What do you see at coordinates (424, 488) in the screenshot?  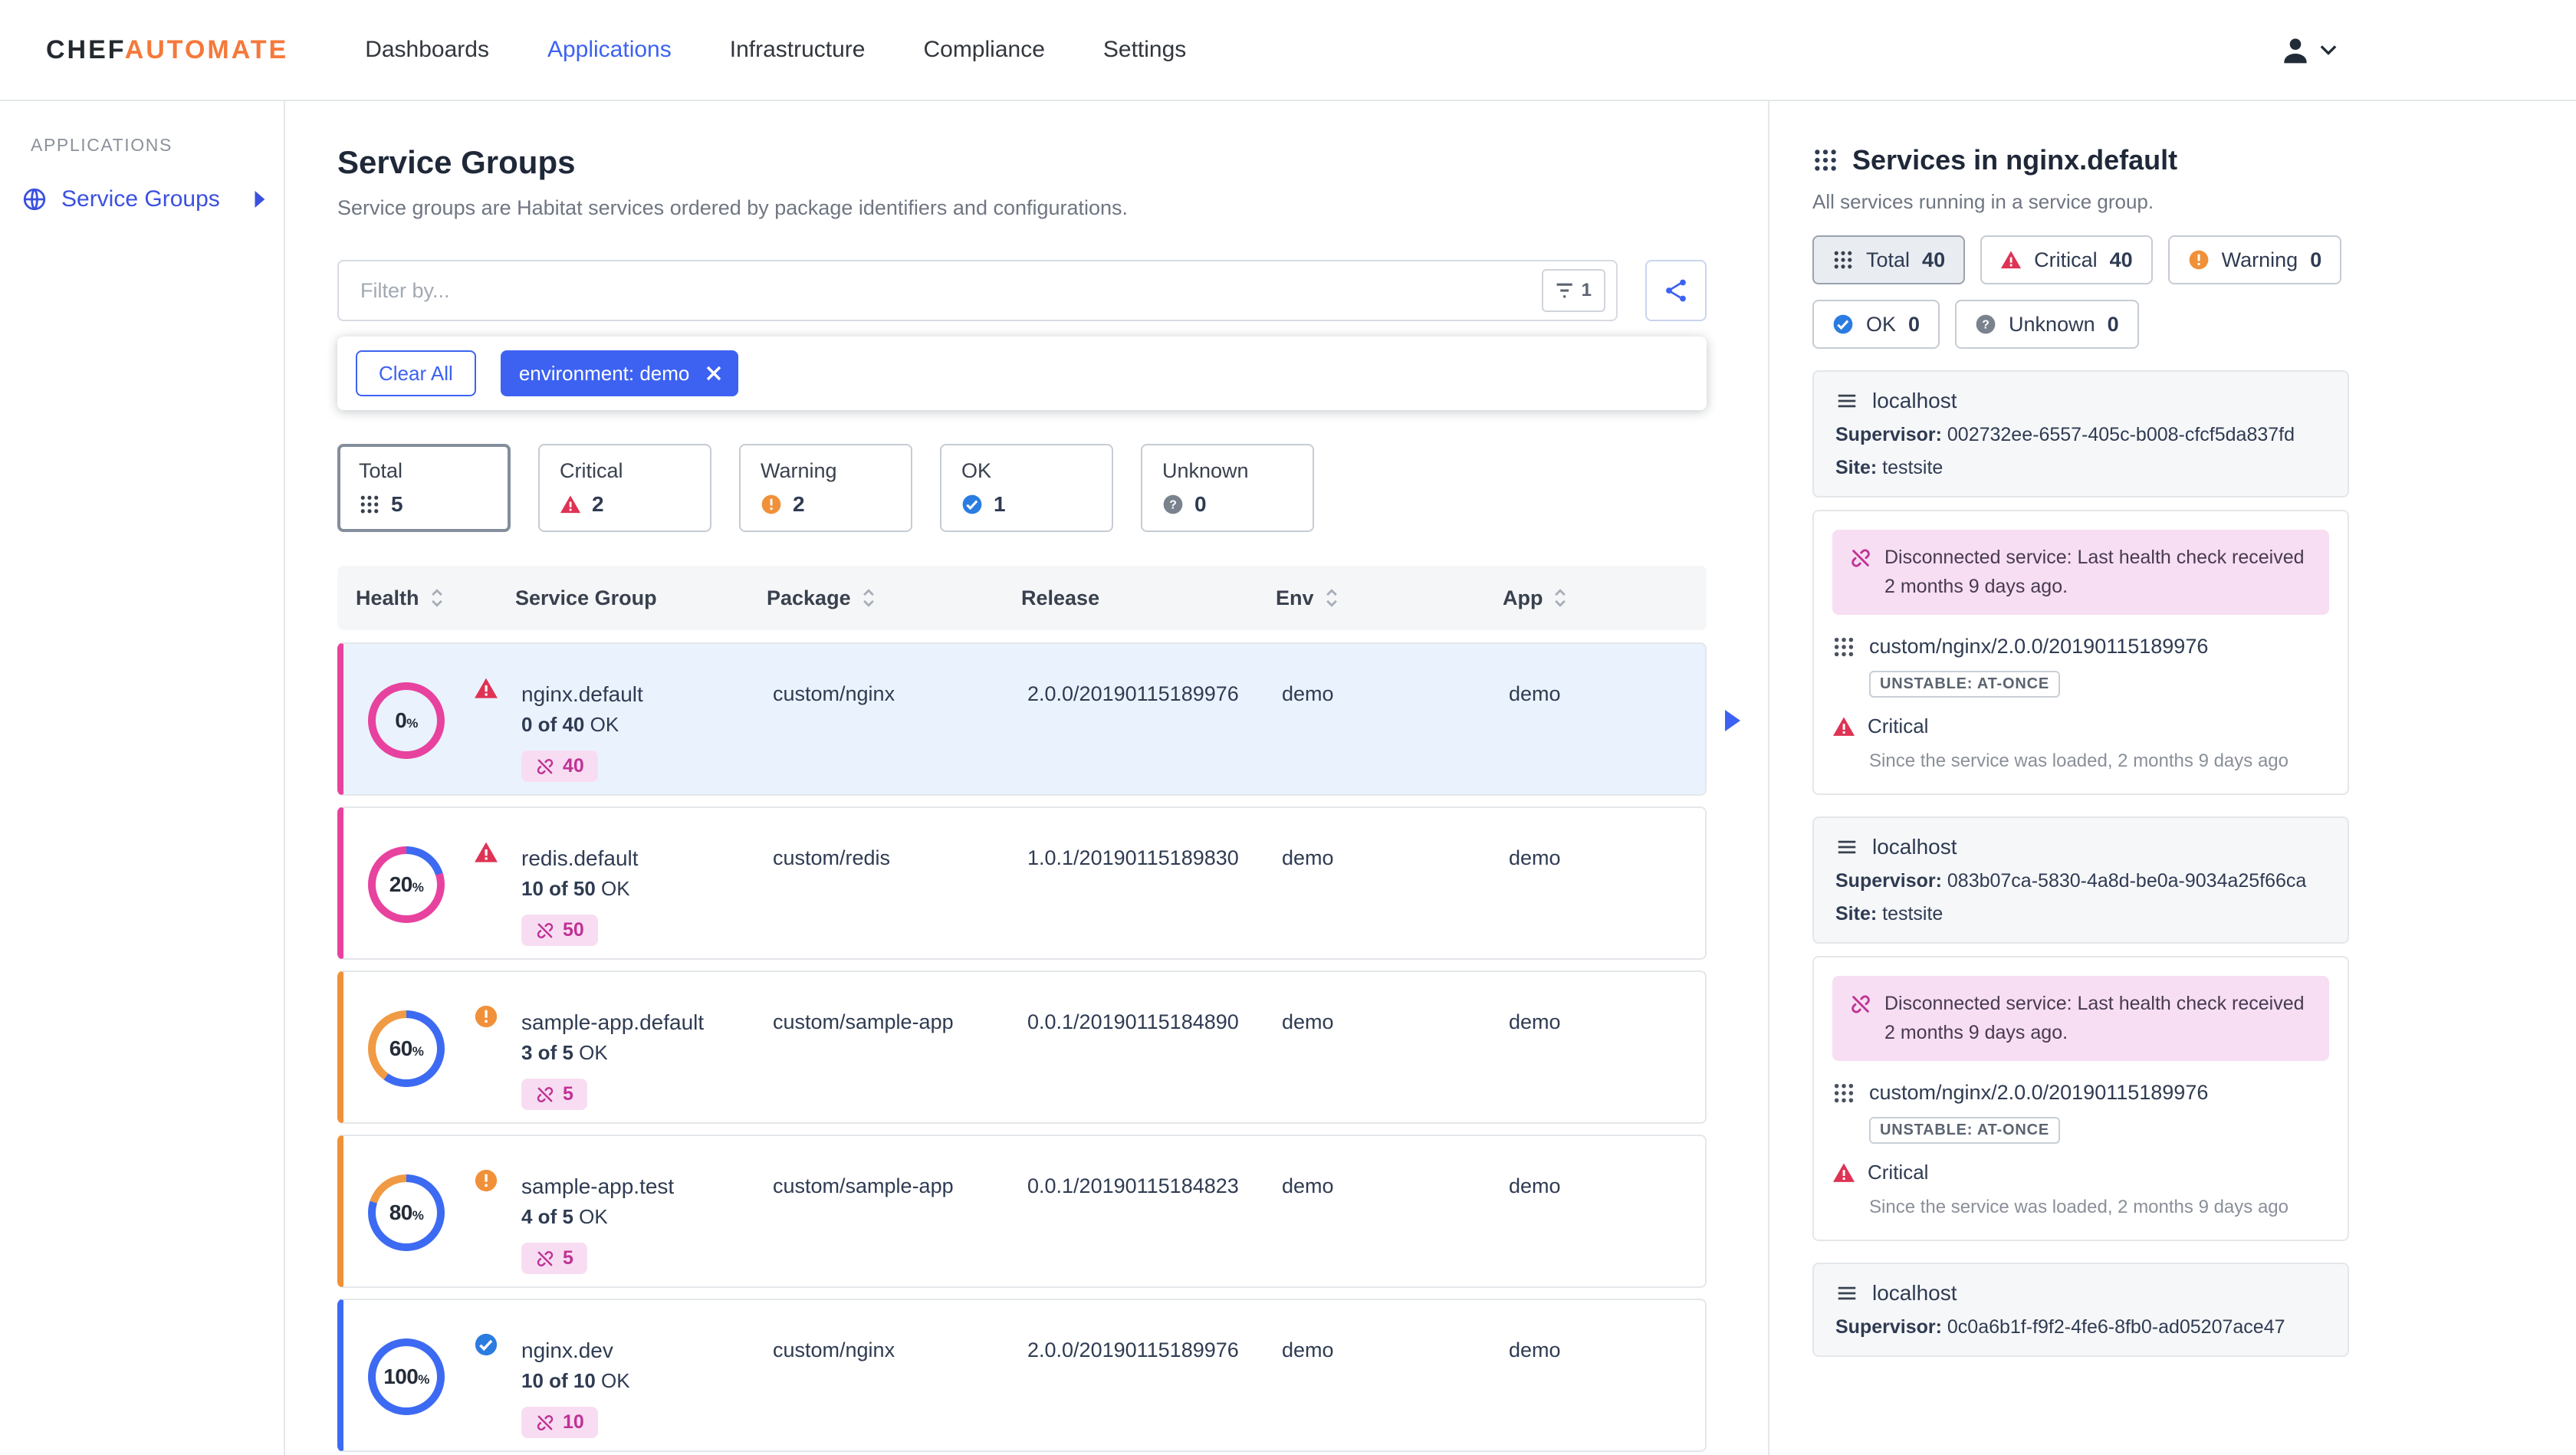 I see `status-filter-total: Total 5` at bounding box center [424, 488].